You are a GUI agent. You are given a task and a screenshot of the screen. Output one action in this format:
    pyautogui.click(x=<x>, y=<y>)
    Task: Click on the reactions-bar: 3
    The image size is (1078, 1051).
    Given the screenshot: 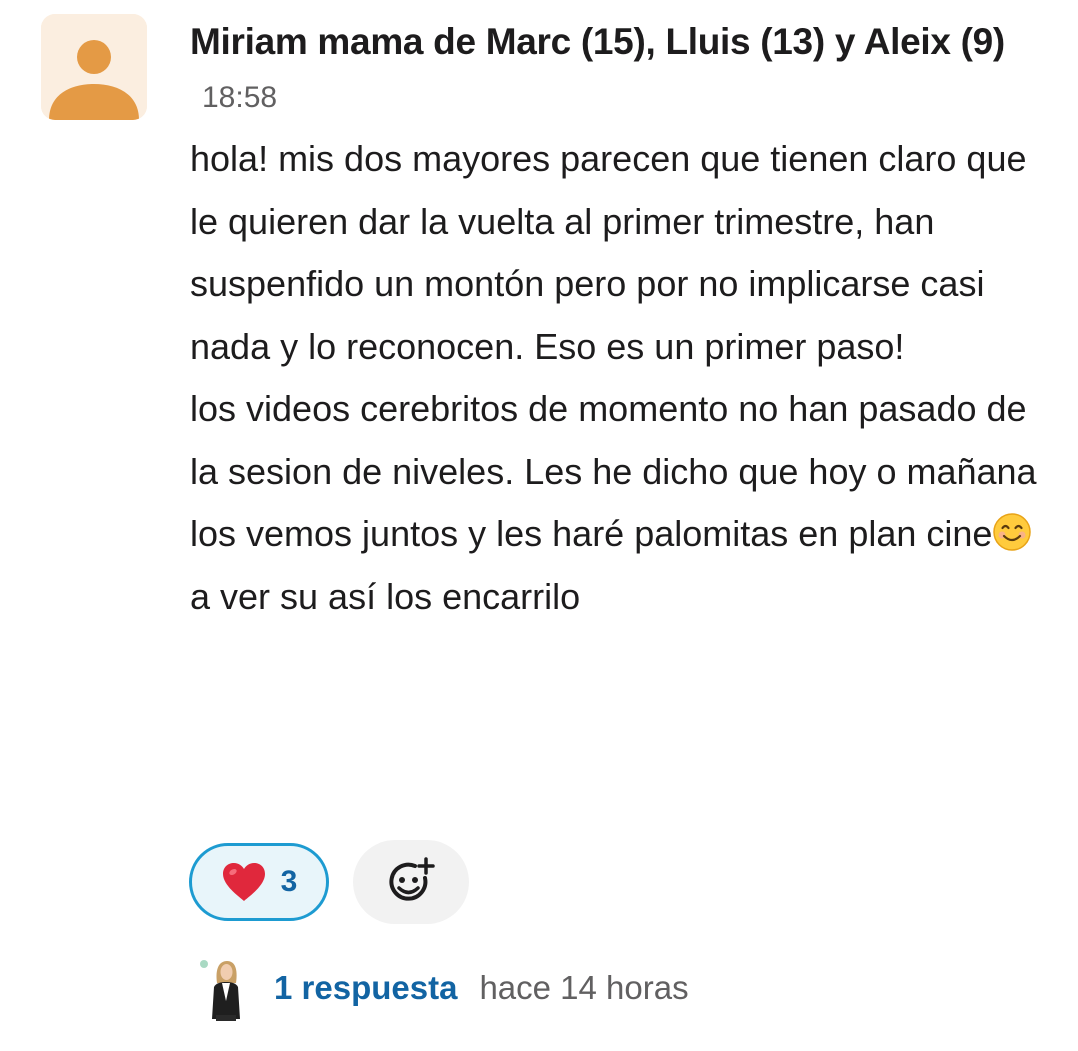 What is the action you would take?
    pyautogui.click(x=329, y=882)
    